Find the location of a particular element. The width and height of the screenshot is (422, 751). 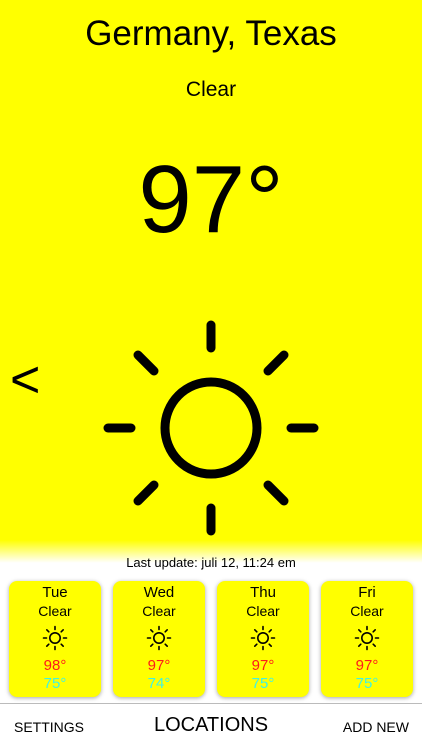

forecast-day-name: Wed is located at coordinates (159, 592).